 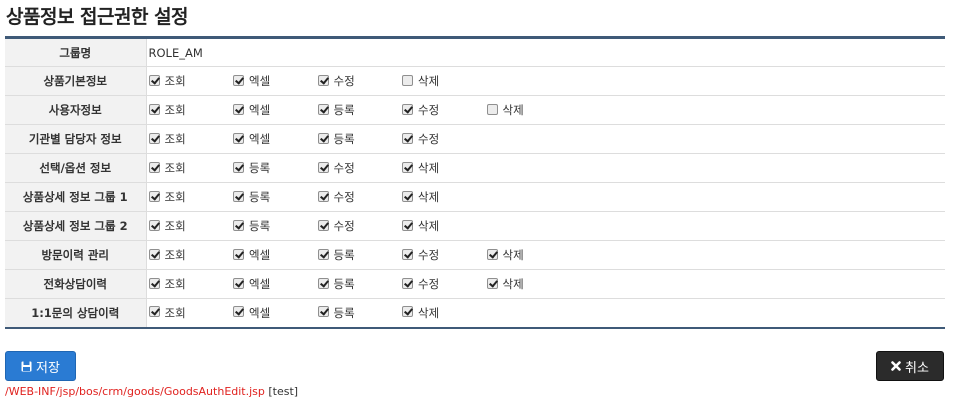 What do you see at coordinates (429, 139) in the screenshot?
I see `permission-label: 수정` at bounding box center [429, 139].